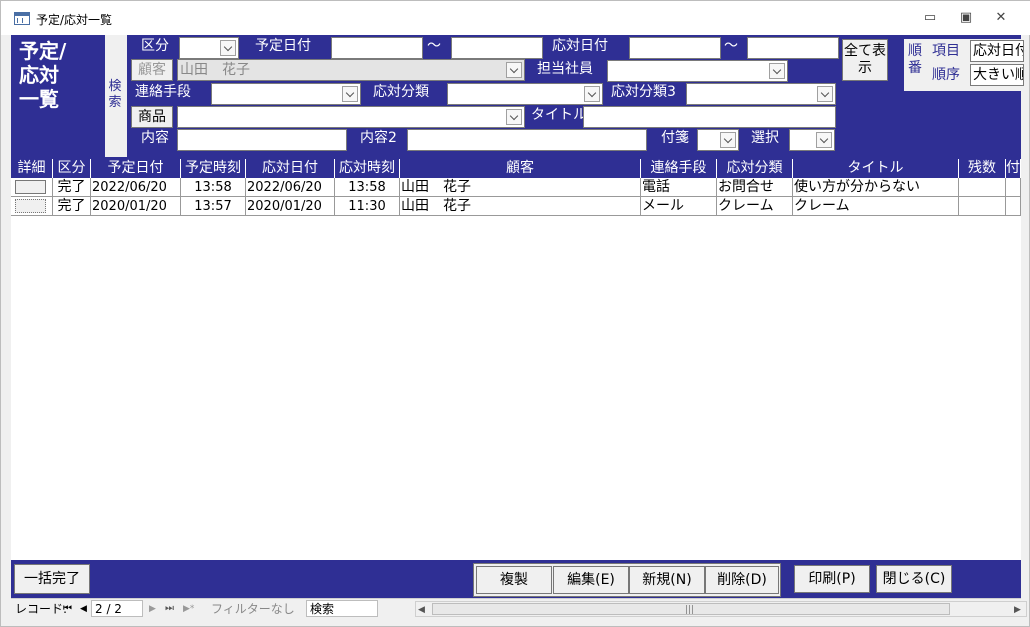 Image resolution: width=1030 pixels, height=627 pixels. I want to click on column-header: 応対時刻, so click(367, 168).